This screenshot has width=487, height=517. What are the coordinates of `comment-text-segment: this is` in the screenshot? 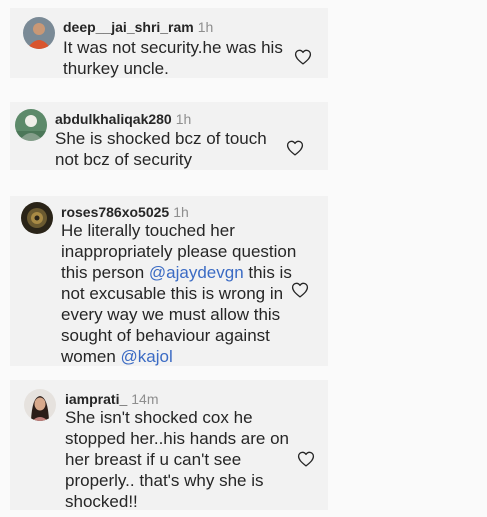 It's located at (267, 272).